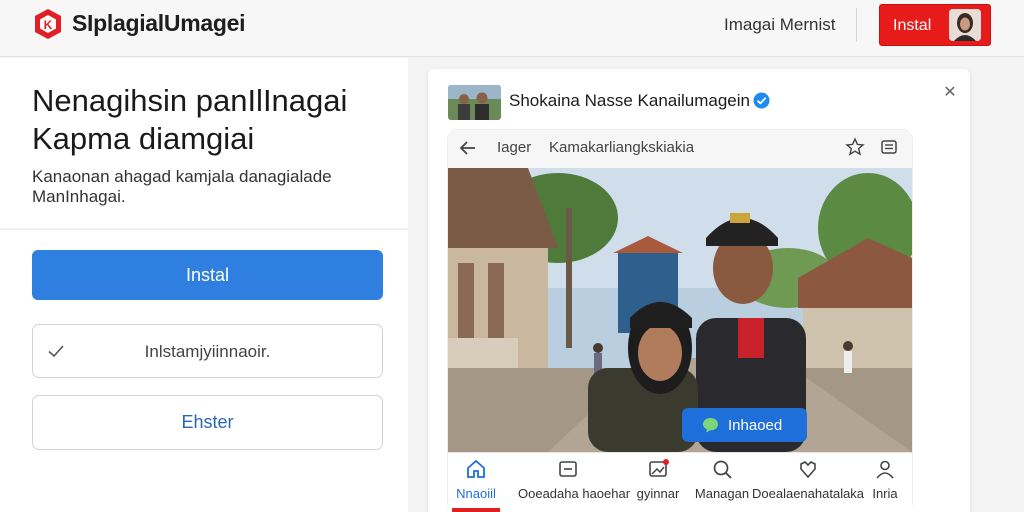  What do you see at coordinates (574, 493) in the screenshot?
I see `nav-label-inbox: Ooeadaha haoehar` at bounding box center [574, 493].